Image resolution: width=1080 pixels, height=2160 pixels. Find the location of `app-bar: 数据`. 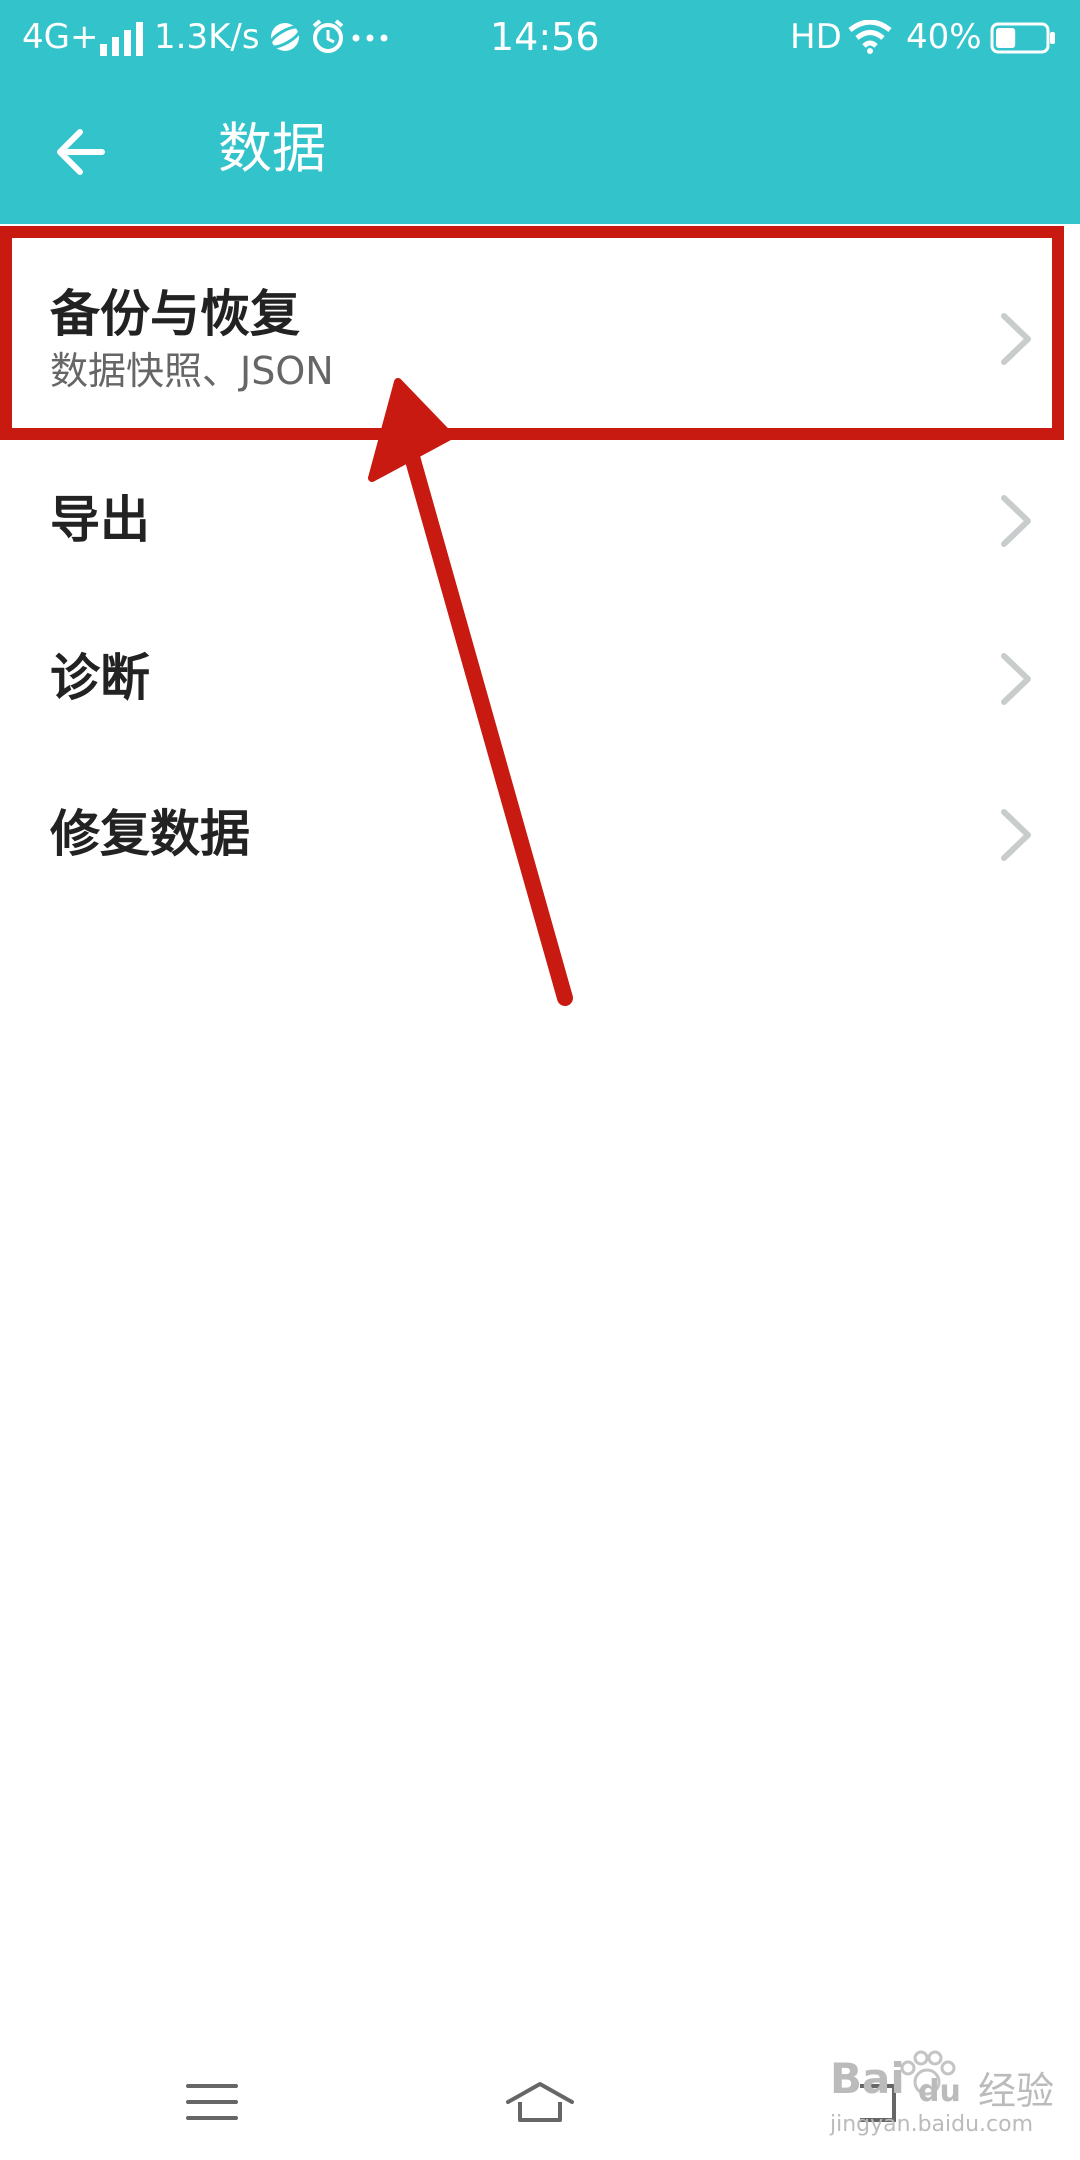

app-bar: 数据 is located at coordinates (540, 149).